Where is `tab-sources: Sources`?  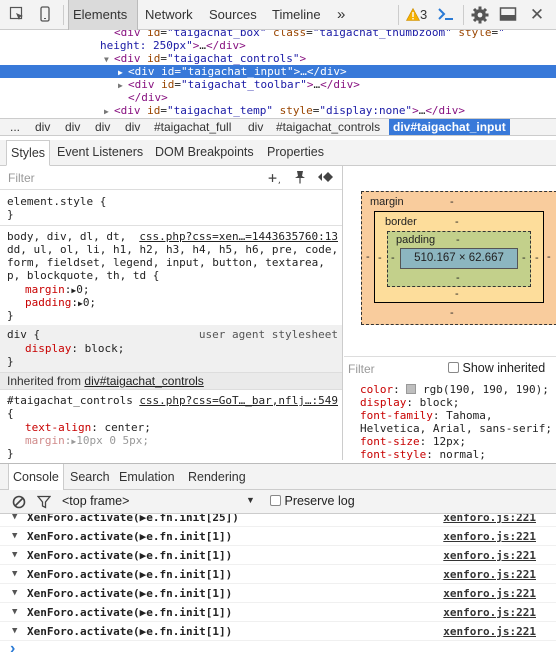
tab-sources: Sources is located at coordinates (233, 15).